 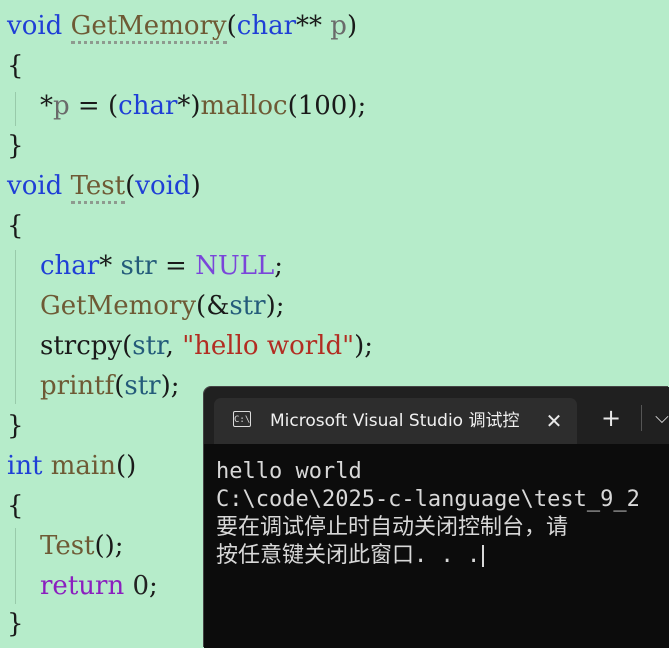 I want to click on function-name: main, so click(x=83, y=466).